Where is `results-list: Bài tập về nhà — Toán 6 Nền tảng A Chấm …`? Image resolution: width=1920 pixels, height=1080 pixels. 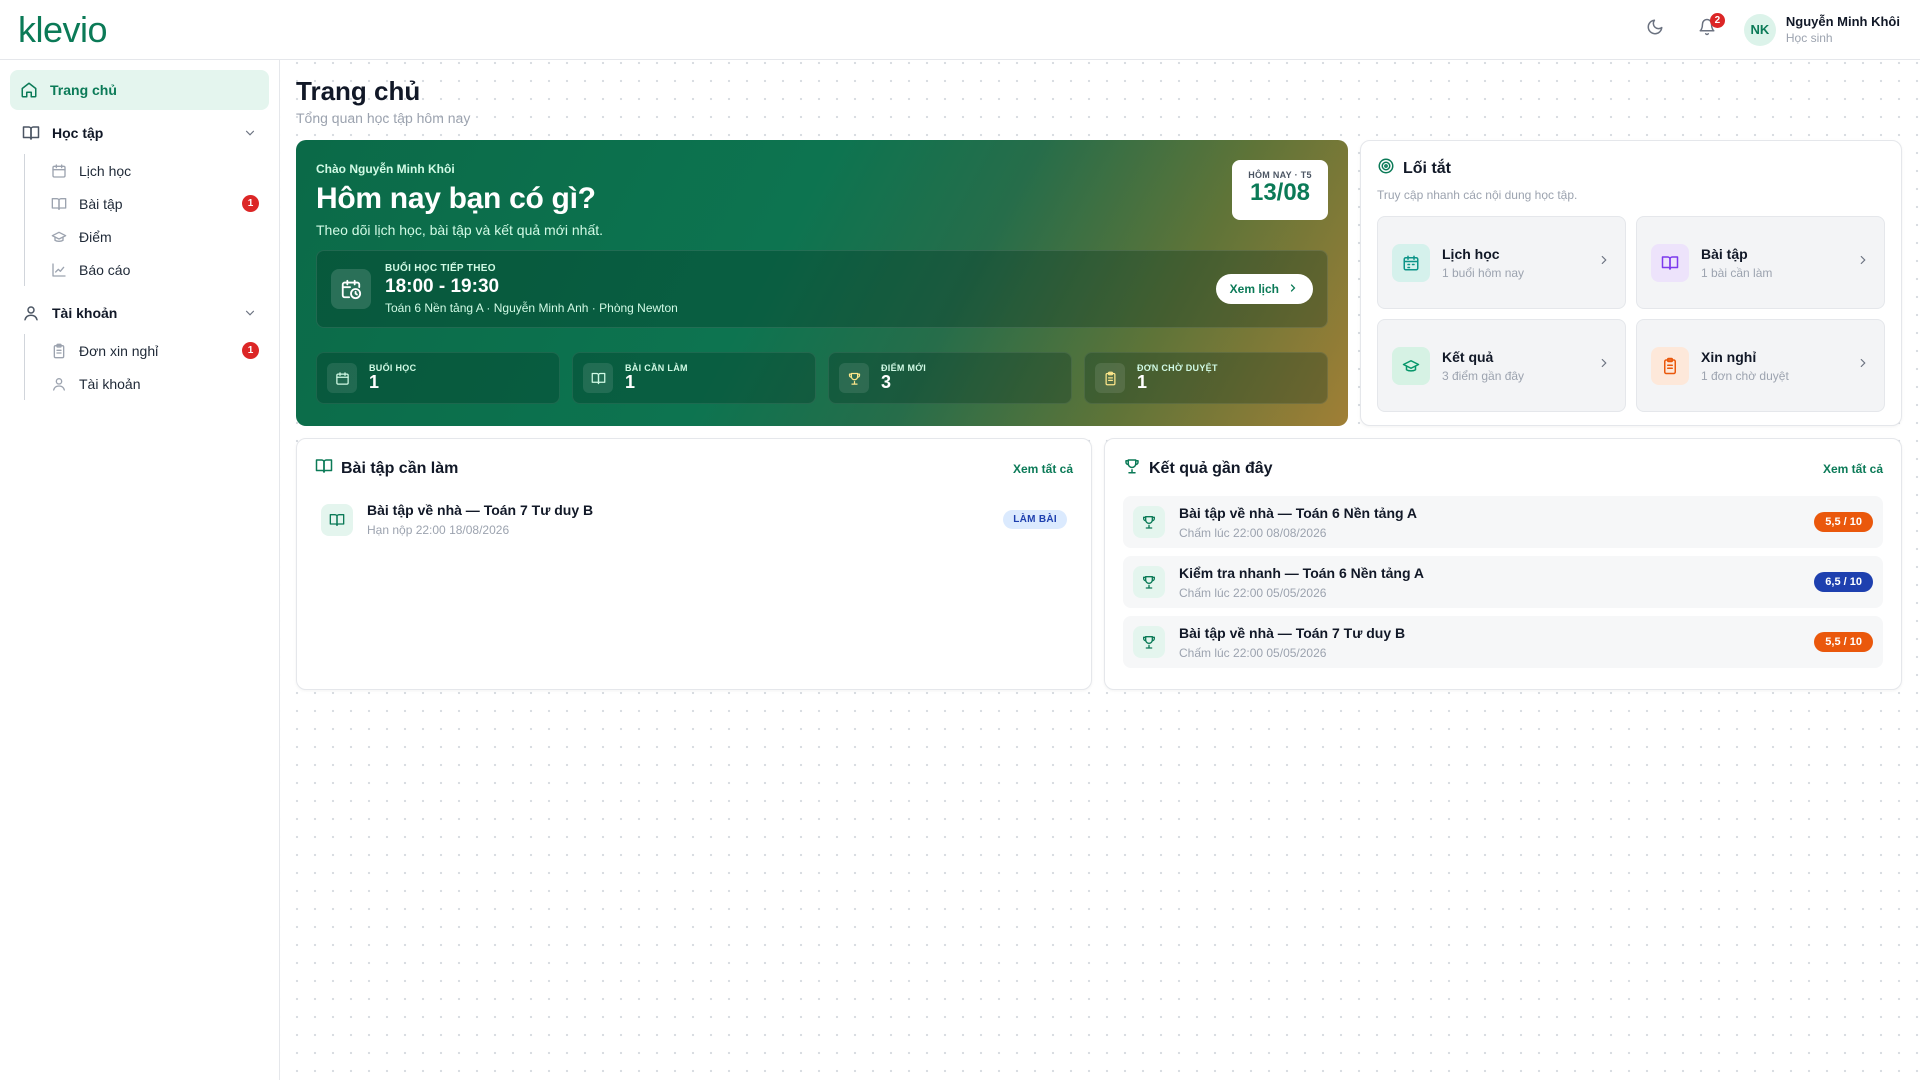
results-list: Bài tập về nhà — Toán 6 Nền tảng A Chấm … is located at coordinates (1503, 582).